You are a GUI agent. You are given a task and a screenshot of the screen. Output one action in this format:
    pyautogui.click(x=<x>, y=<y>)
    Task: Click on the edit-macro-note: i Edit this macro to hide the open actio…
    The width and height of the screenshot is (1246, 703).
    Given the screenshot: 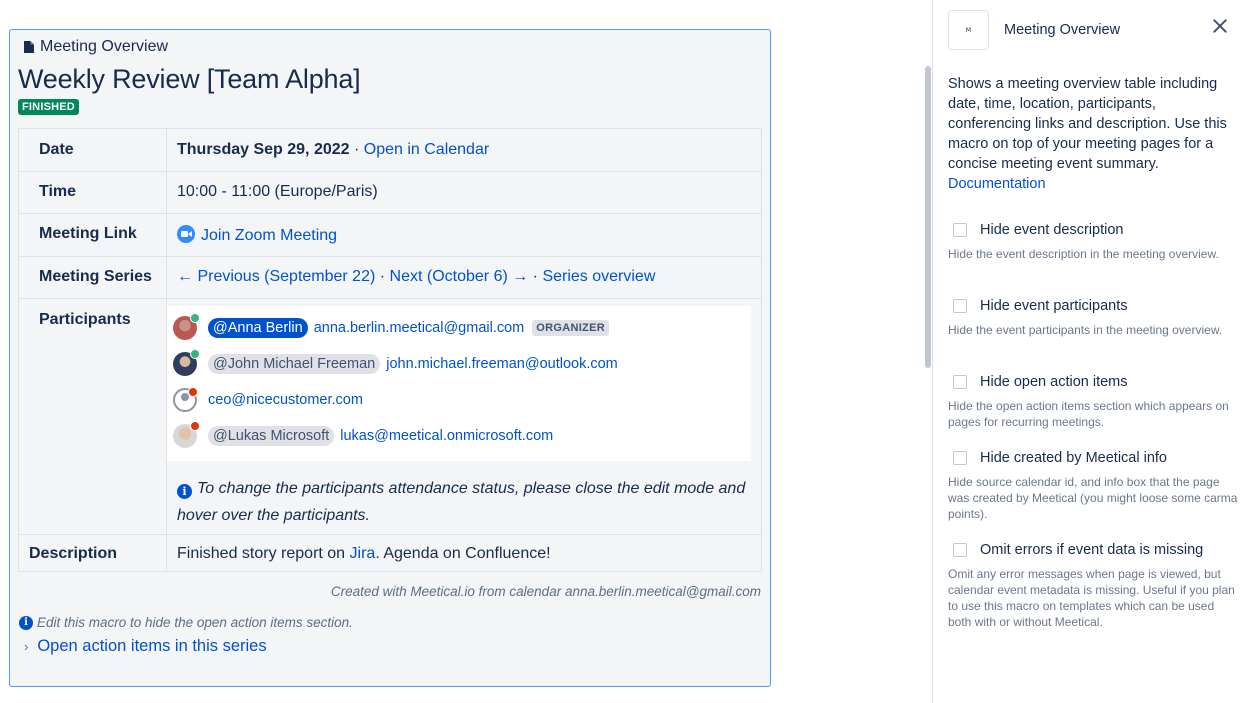 What is the action you would take?
    pyautogui.click(x=186, y=622)
    